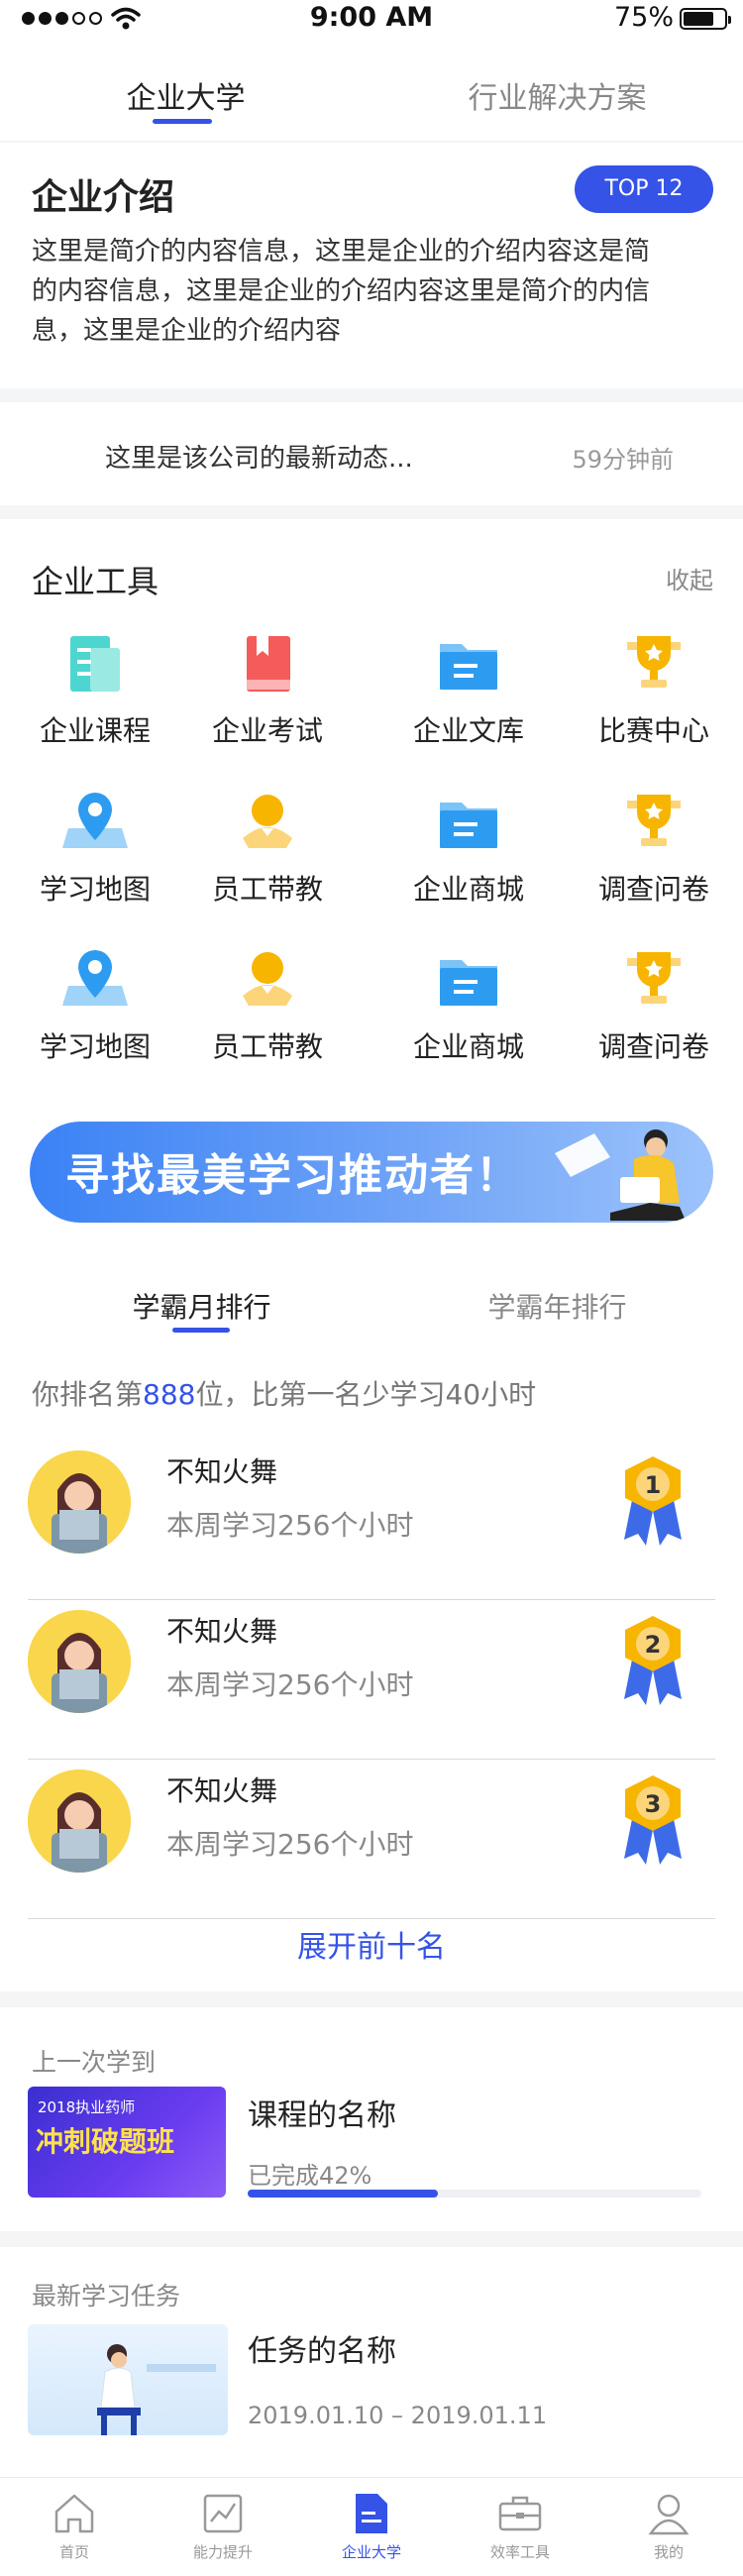 The height and width of the screenshot is (2576, 743). Describe the element at coordinates (267, 731) in the screenshot. I see `tool-label: 企业考试` at that location.